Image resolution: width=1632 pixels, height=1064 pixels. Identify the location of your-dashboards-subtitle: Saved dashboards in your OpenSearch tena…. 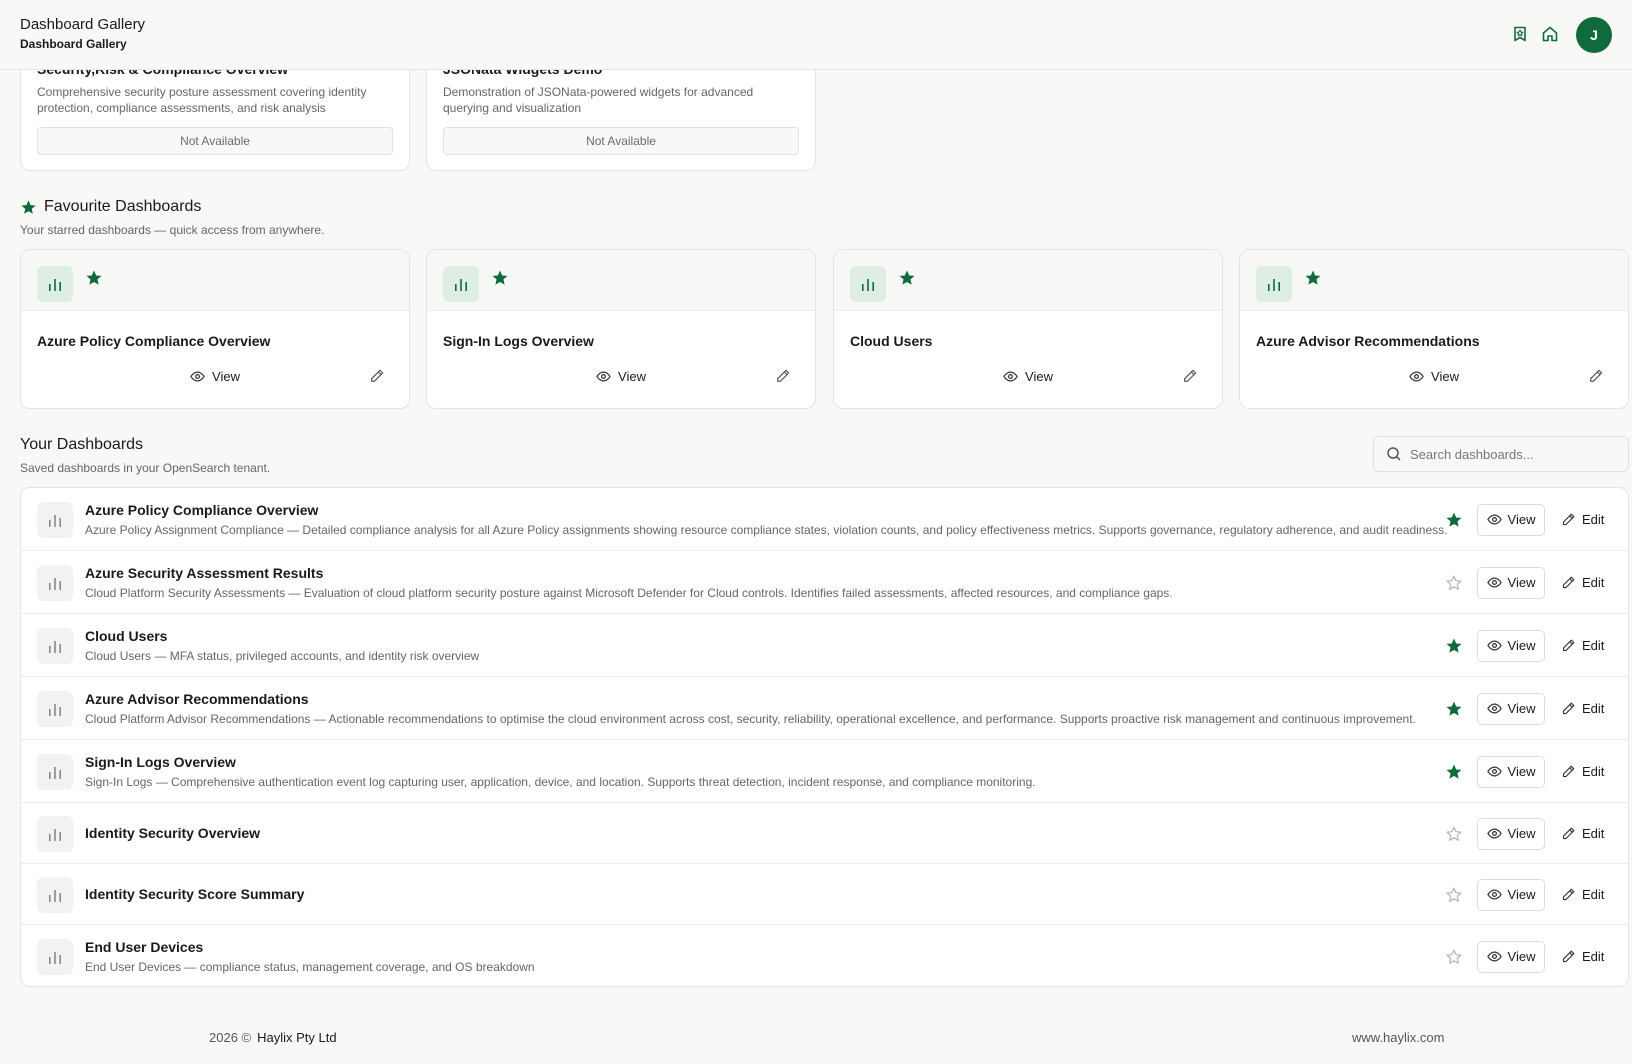
(145, 468).